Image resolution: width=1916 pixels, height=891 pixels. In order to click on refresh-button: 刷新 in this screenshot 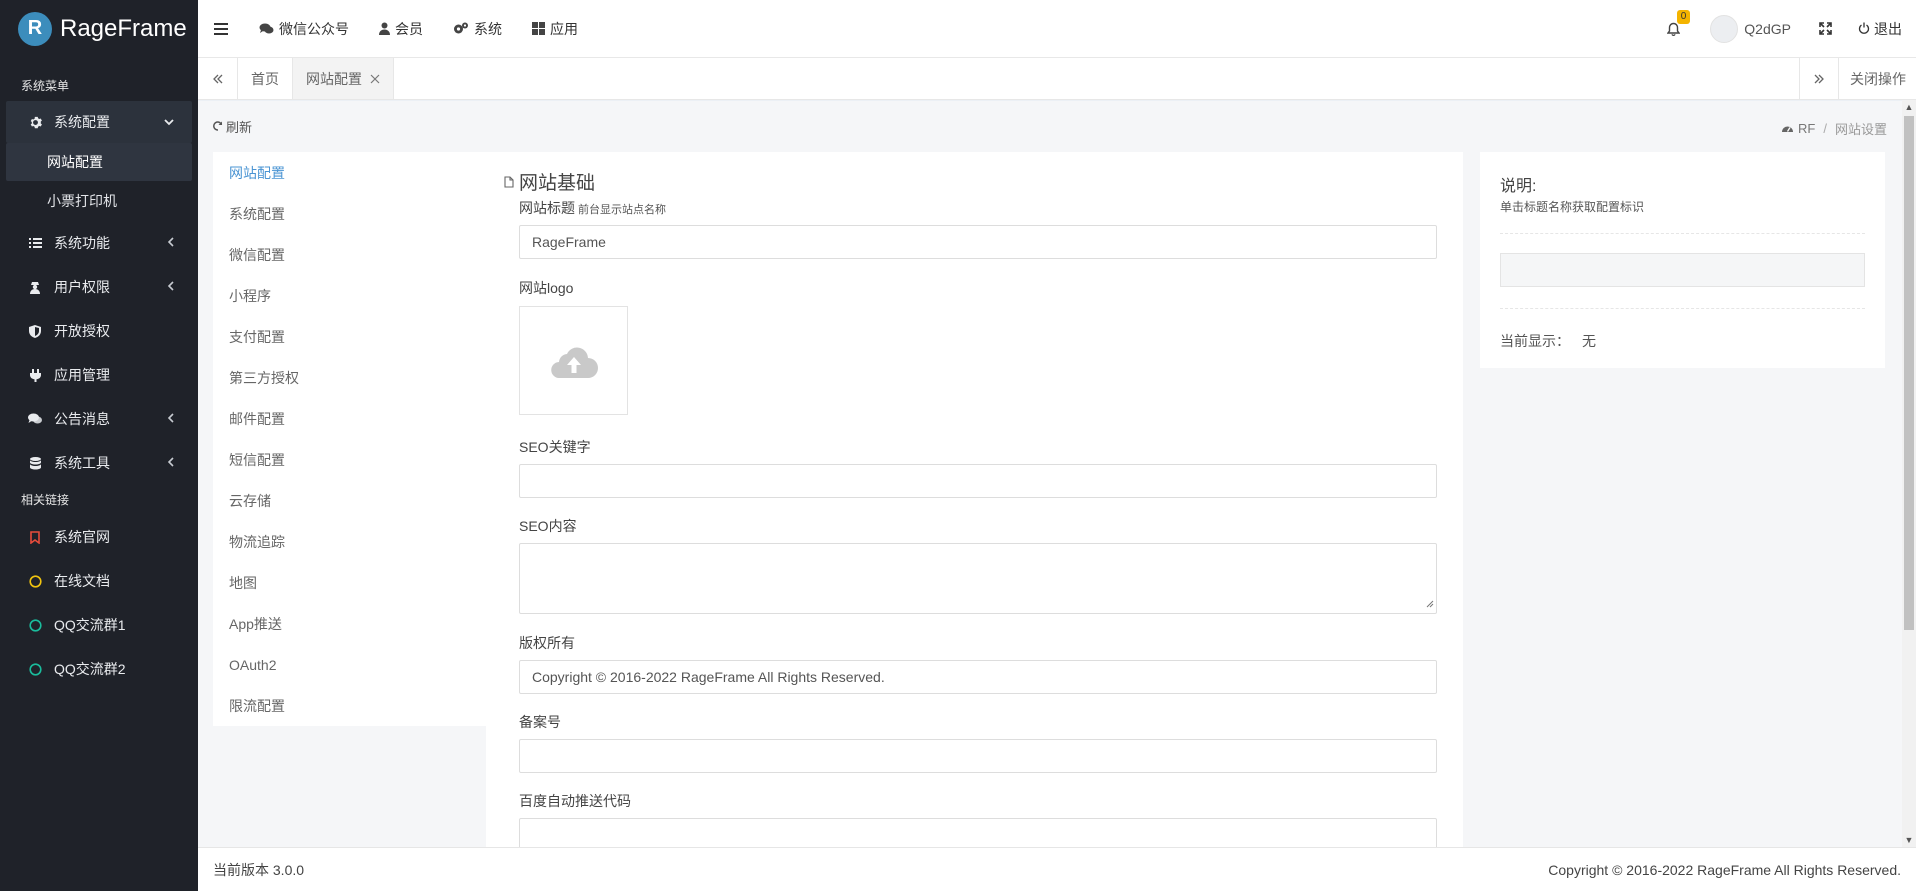, I will do `click(232, 126)`.